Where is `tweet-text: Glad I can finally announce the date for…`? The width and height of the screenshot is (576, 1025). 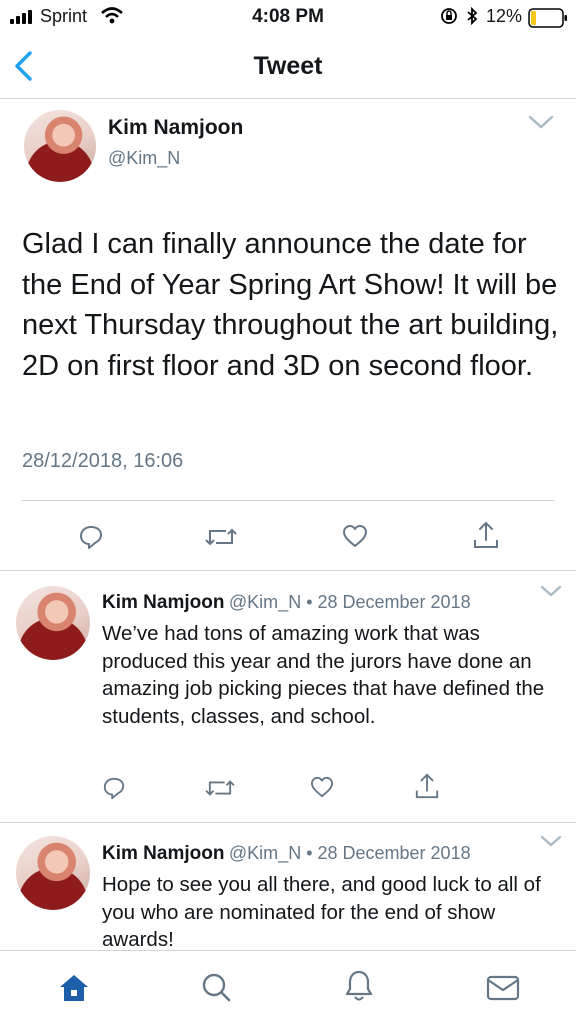 tweet-text: Glad I can finally announce the date for… is located at coordinates (290, 305).